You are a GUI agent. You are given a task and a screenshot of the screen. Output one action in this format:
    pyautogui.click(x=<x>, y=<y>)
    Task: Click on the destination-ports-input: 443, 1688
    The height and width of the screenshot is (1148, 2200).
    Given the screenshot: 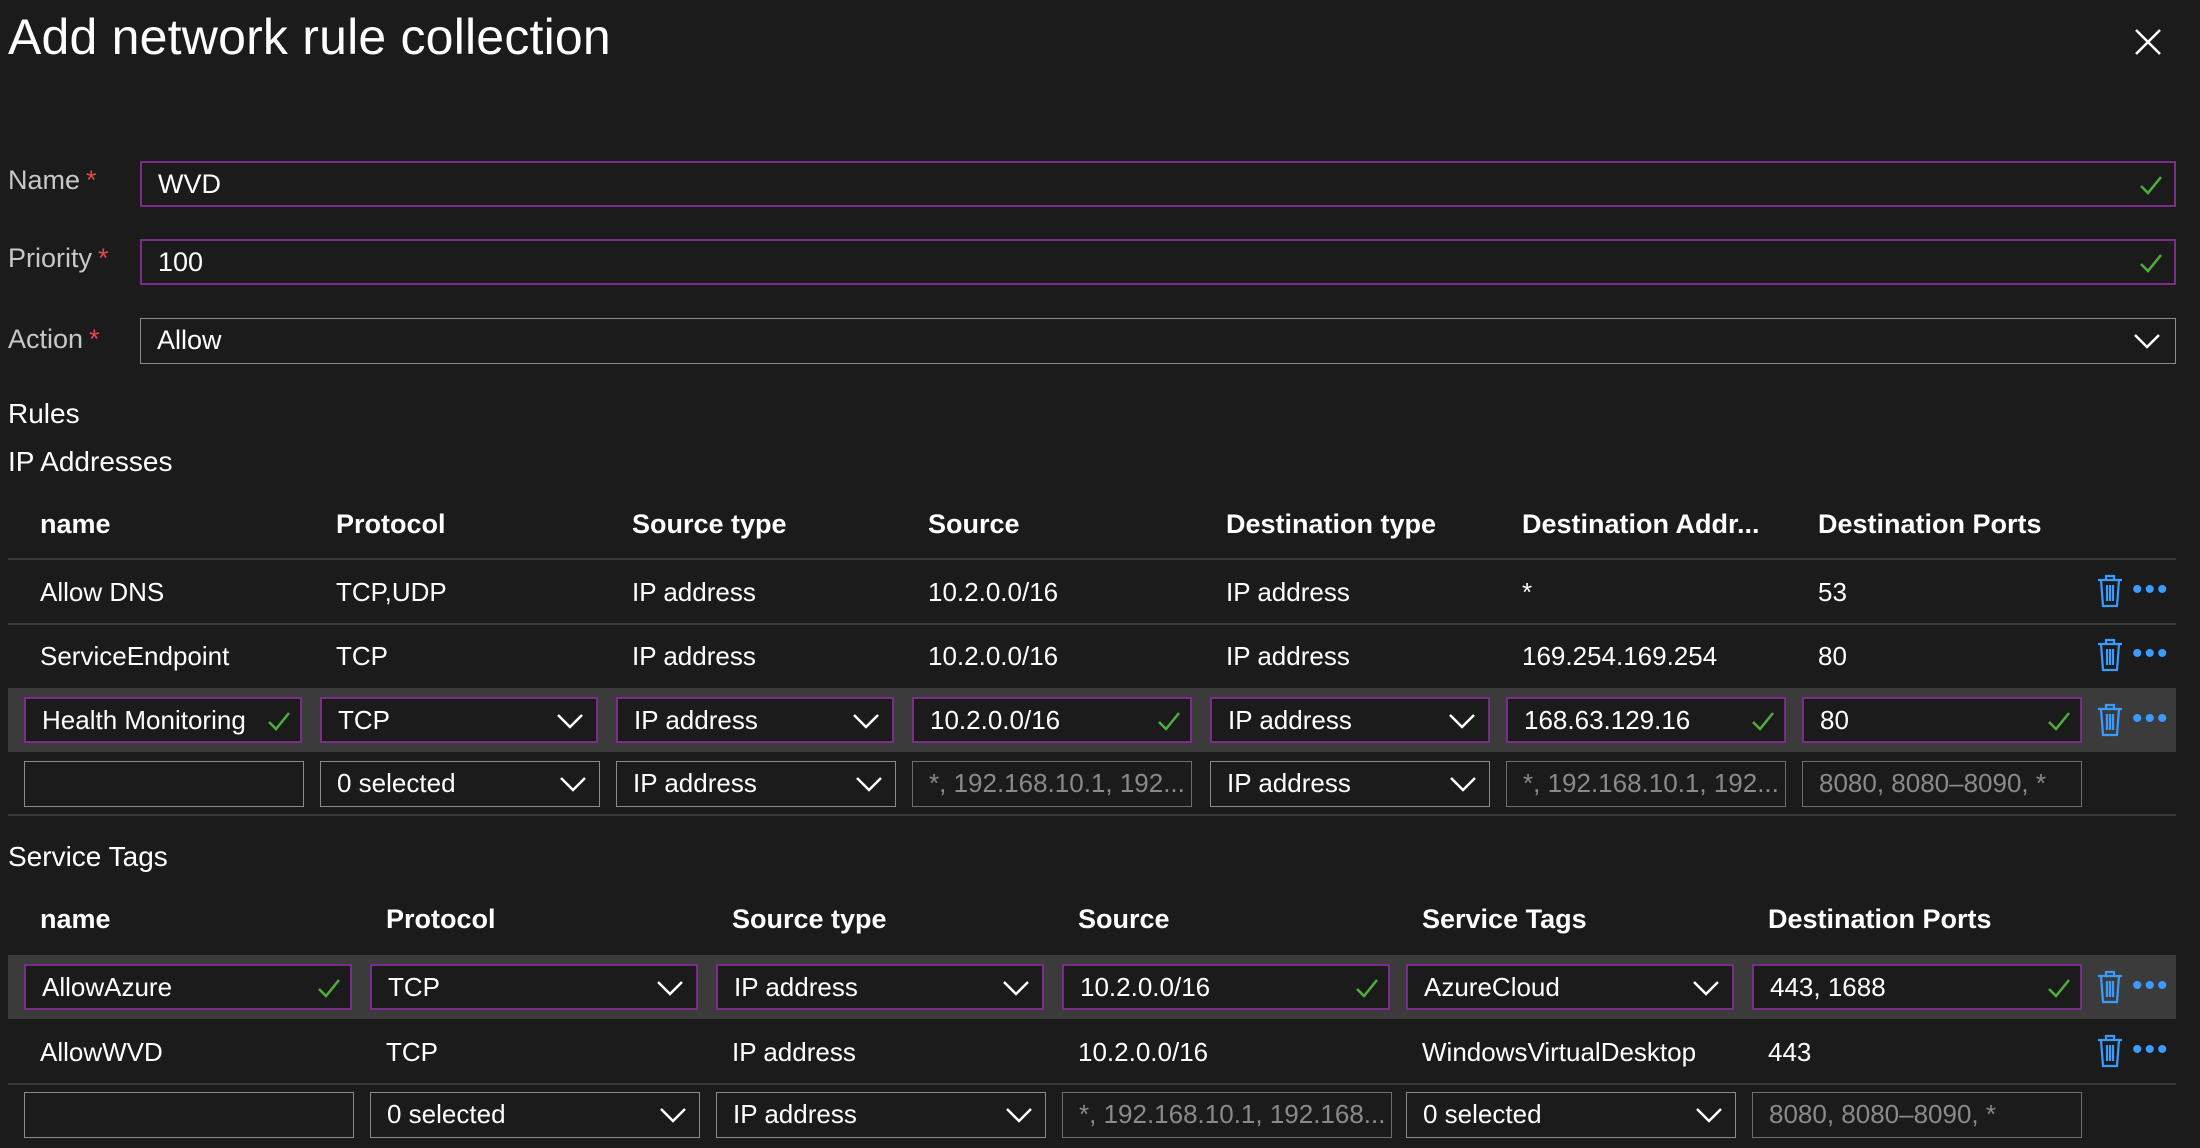 What is the action you would take?
    pyautogui.click(x=1917, y=987)
    